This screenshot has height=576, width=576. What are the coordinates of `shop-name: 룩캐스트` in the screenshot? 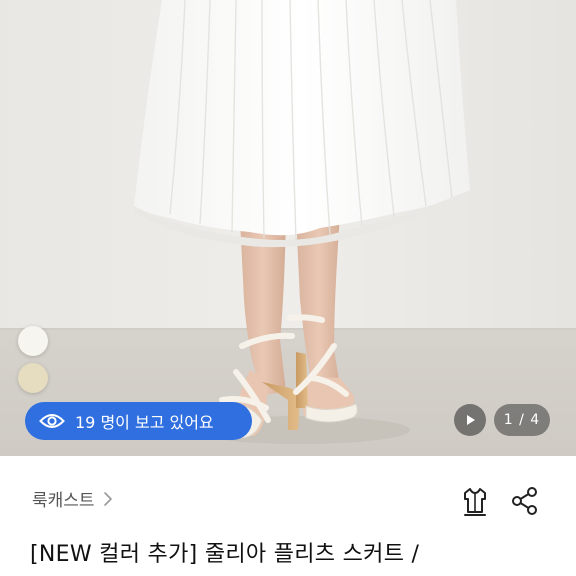 It's located at (63, 501).